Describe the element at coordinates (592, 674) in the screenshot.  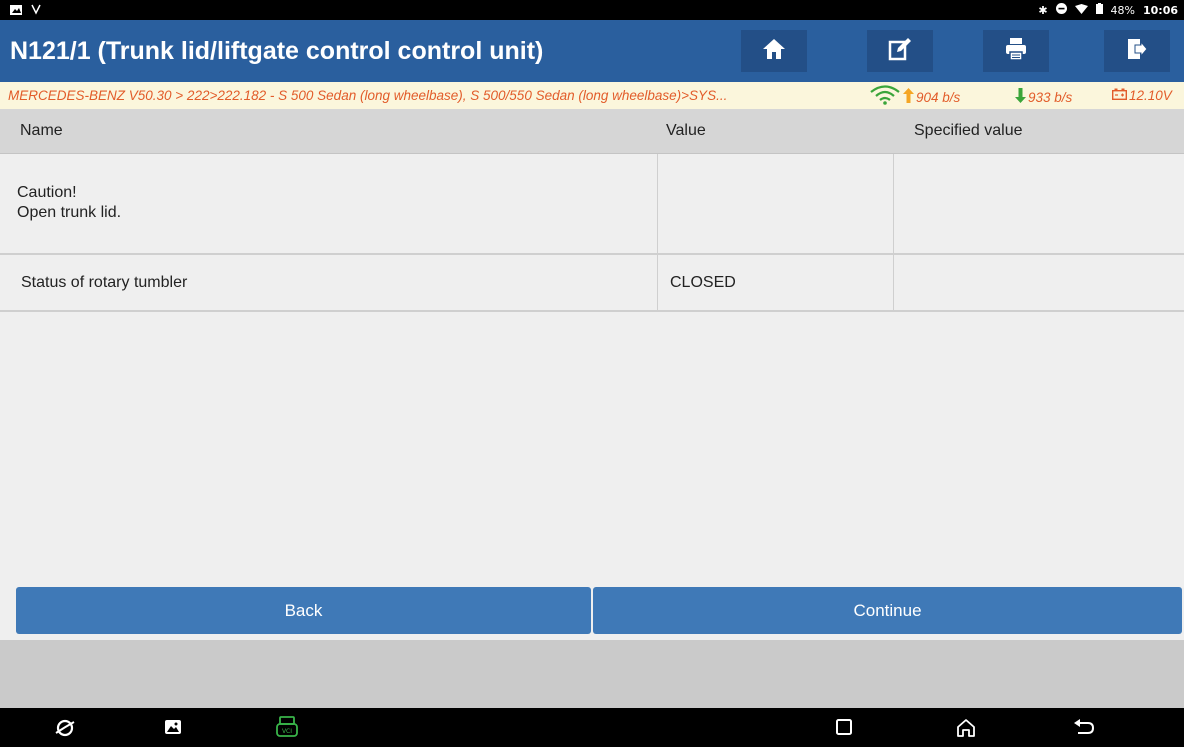
I see `footer-area` at that location.